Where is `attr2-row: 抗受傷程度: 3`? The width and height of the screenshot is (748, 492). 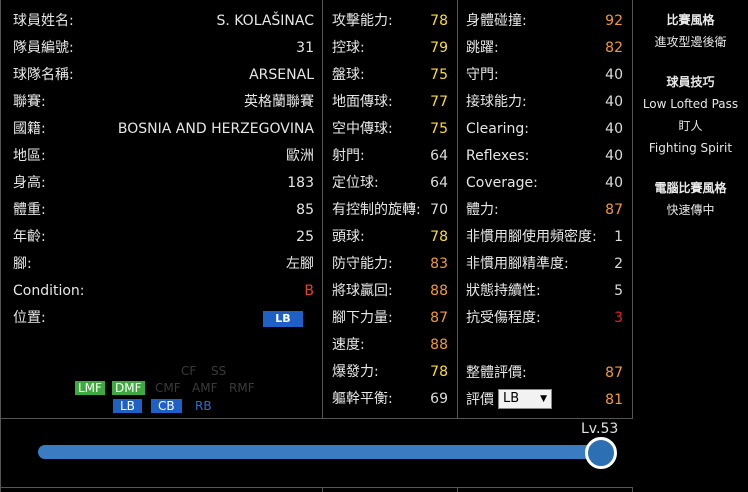
attr2-row: 抗受傷程度: 3 is located at coordinates (545, 318).